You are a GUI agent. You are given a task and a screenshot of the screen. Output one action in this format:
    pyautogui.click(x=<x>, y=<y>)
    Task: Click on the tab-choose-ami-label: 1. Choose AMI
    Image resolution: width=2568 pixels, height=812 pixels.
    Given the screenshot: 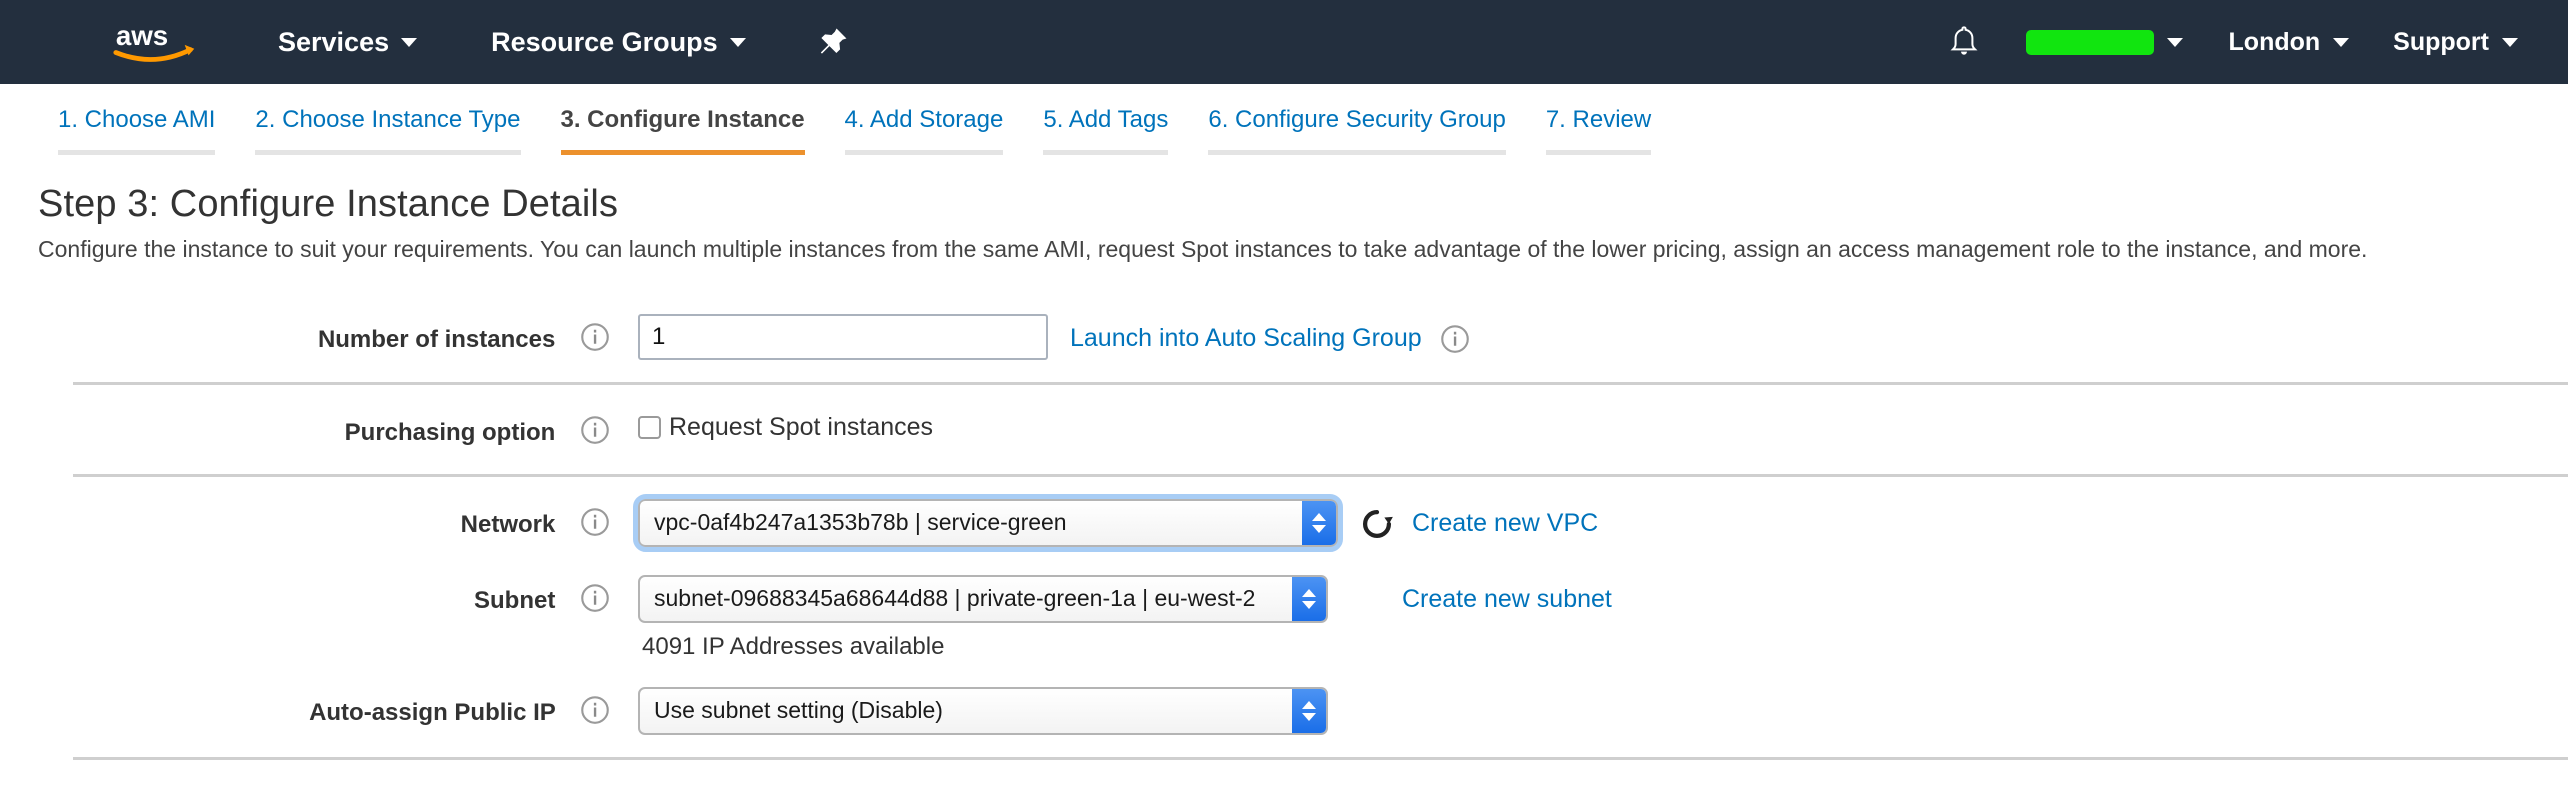 What is the action you would take?
    pyautogui.click(x=137, y=119)
    